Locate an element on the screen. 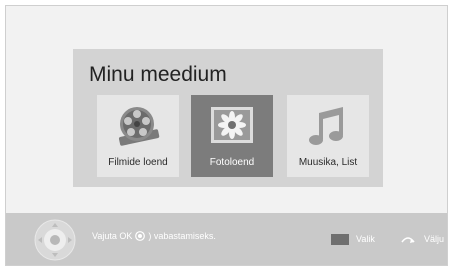 The image size is (453, 271). exit-label: Välju is located at coordinates (434, 239).